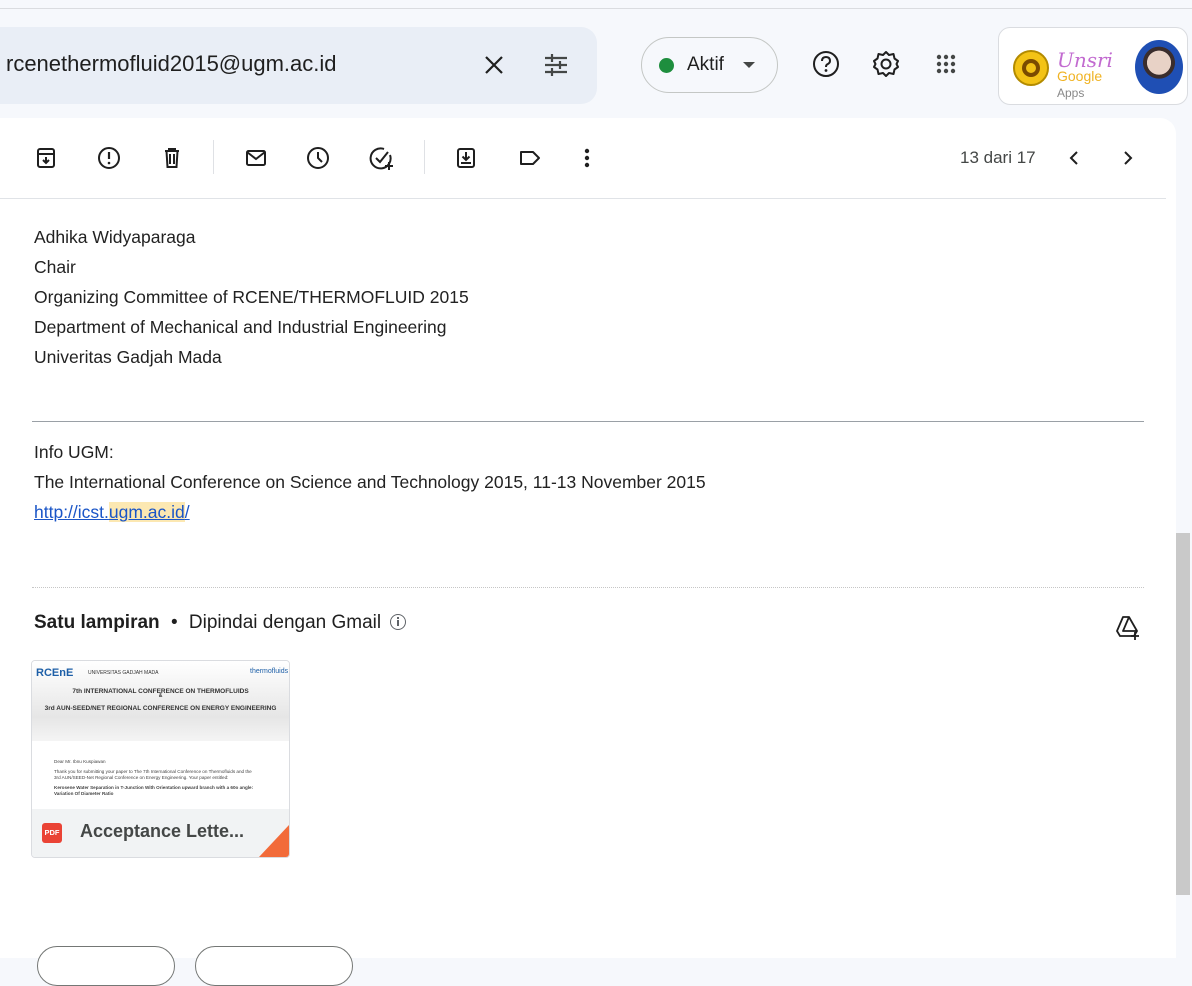  I want to click on attachments-header: Satu lampiran • Dipindai dengan Gmail, so click(220, 623).